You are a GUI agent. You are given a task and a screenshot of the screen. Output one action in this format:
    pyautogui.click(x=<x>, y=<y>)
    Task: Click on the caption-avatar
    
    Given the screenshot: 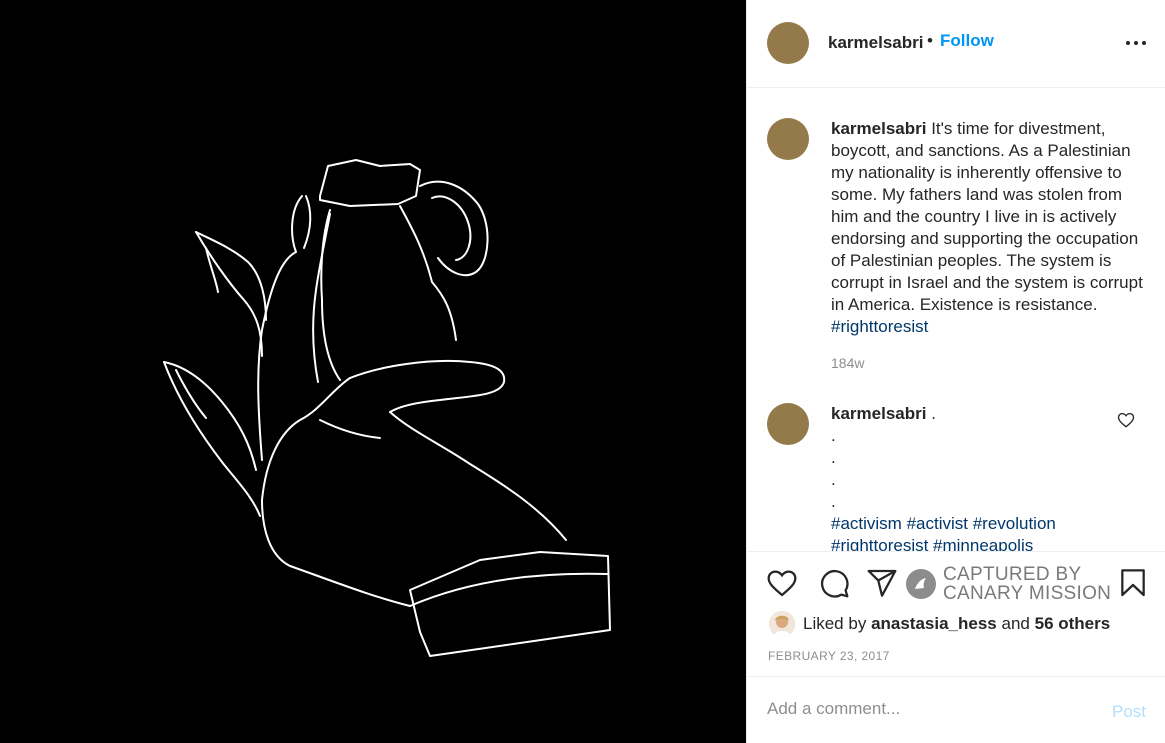 What is the action you would take?
    pyautogui.click(x=788, y=139)
    